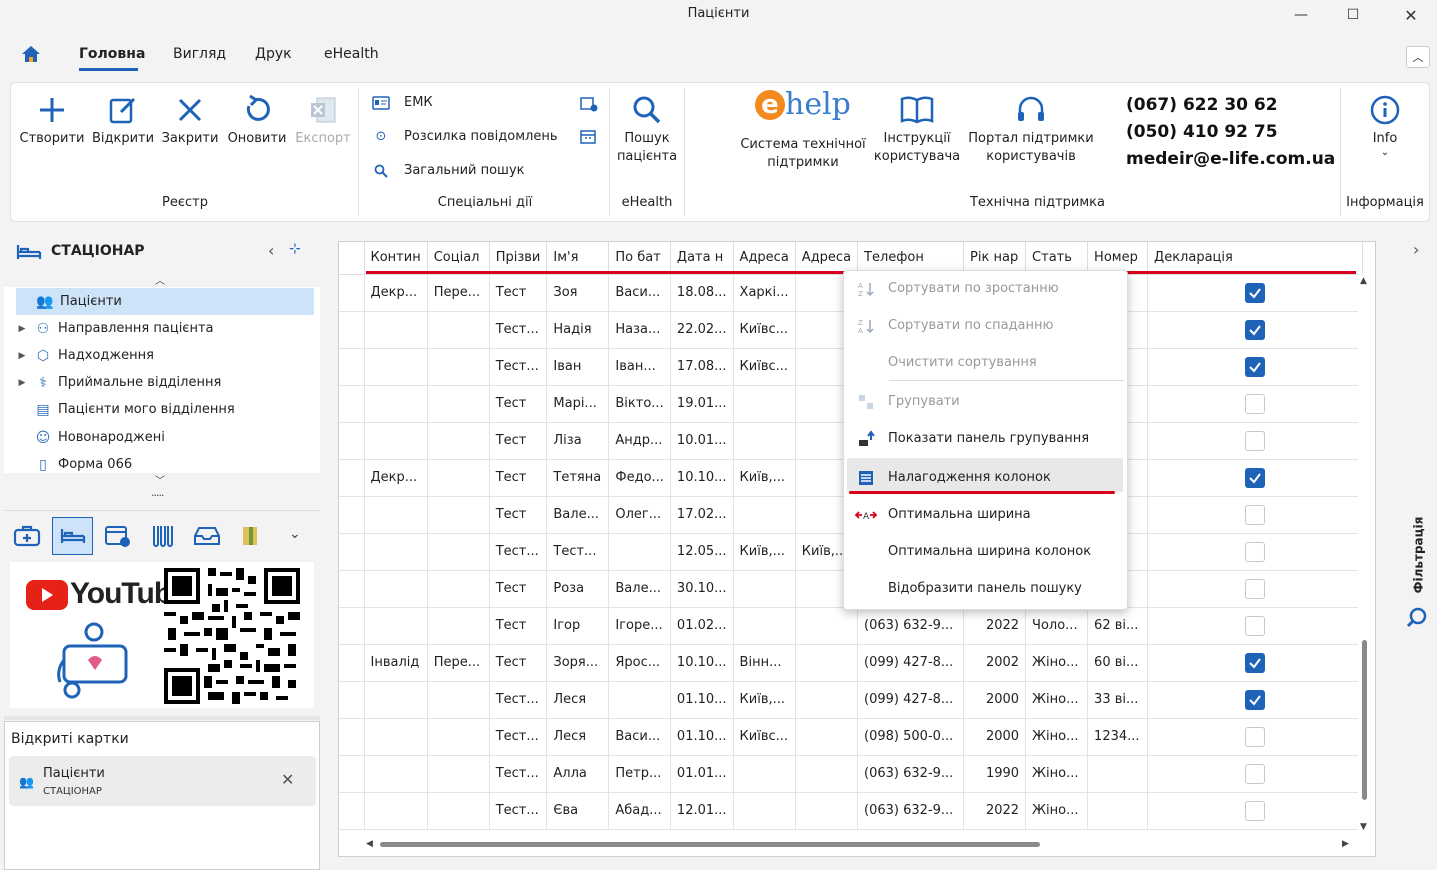 Image resolution: width=1437 pixels, height=870 pixels. What do you see at coordinates (172, 409) in the screenshot?
I see `nav-item-my-department: ▤ Пацієнти мого відділення` at bounding box center [172, 409].